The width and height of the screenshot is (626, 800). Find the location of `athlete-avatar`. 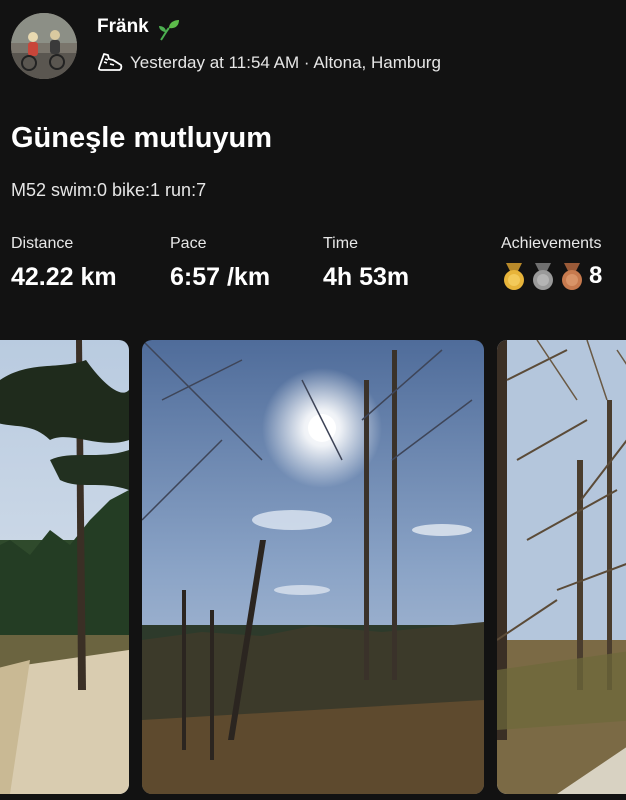

athlete-avatar is located at coordinates (44, 46).